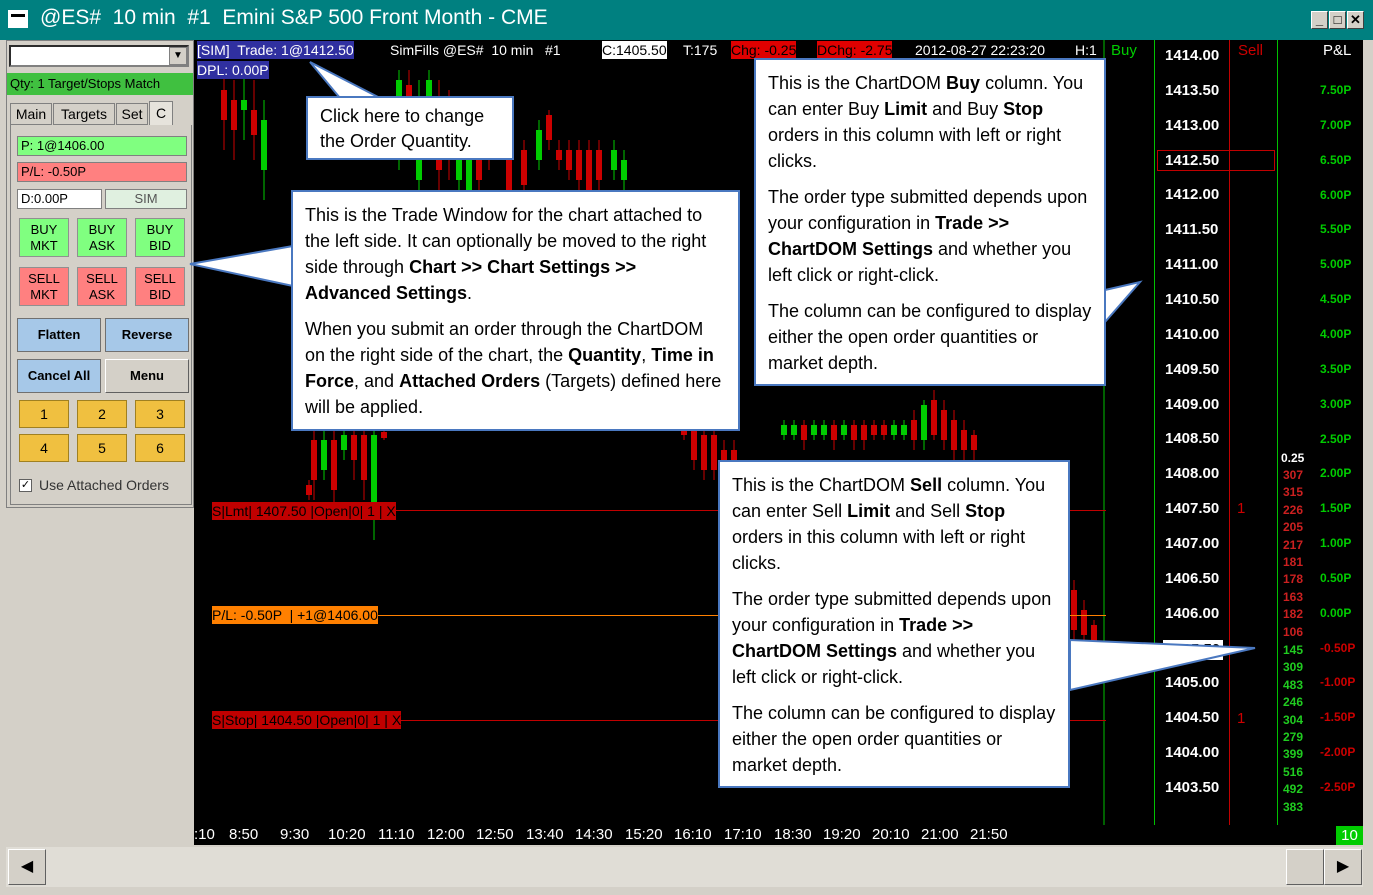 Image resolution: width=1373 pixels, height=895 pixels. What do you see at coordinates (1337, 20) in the screenshot?
I see `maximize-button: □` at bounding box center [1337, 20].